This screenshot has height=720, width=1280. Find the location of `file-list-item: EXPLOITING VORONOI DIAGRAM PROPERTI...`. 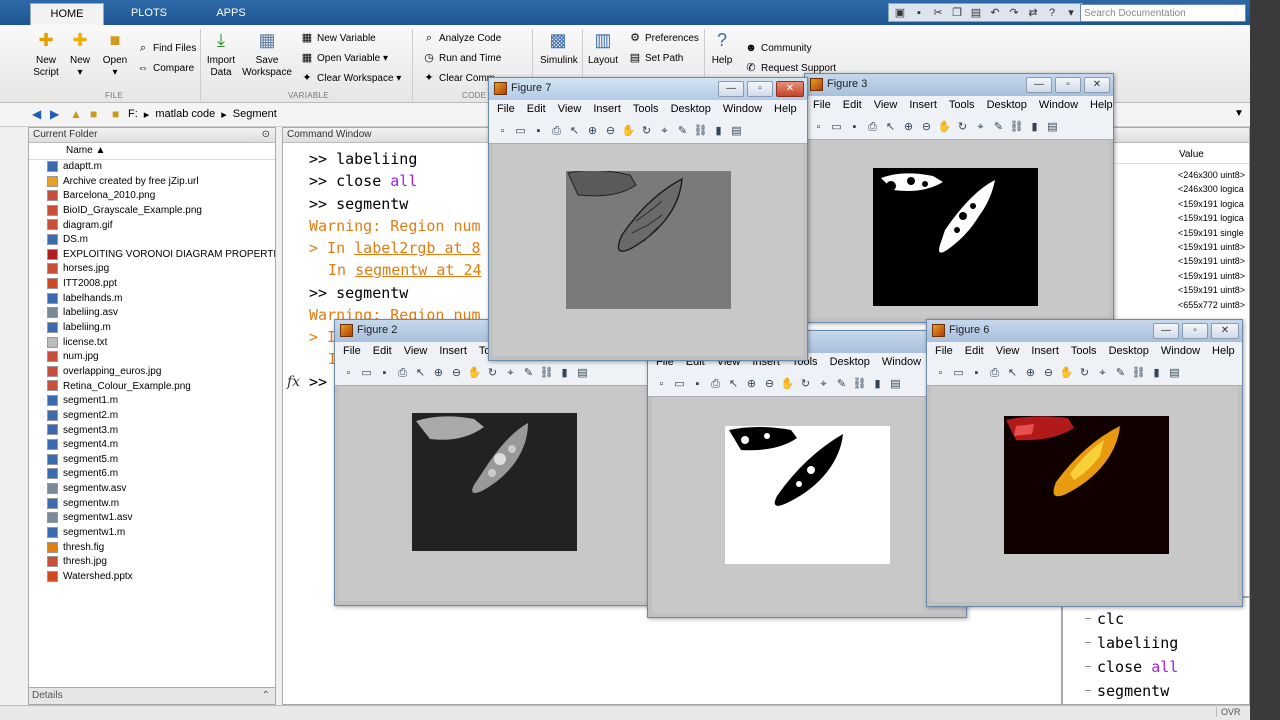

file-list-item: EXPLOITING VORONOI DIAGRAM PROPERTI... is located at coordinates (152, 255).